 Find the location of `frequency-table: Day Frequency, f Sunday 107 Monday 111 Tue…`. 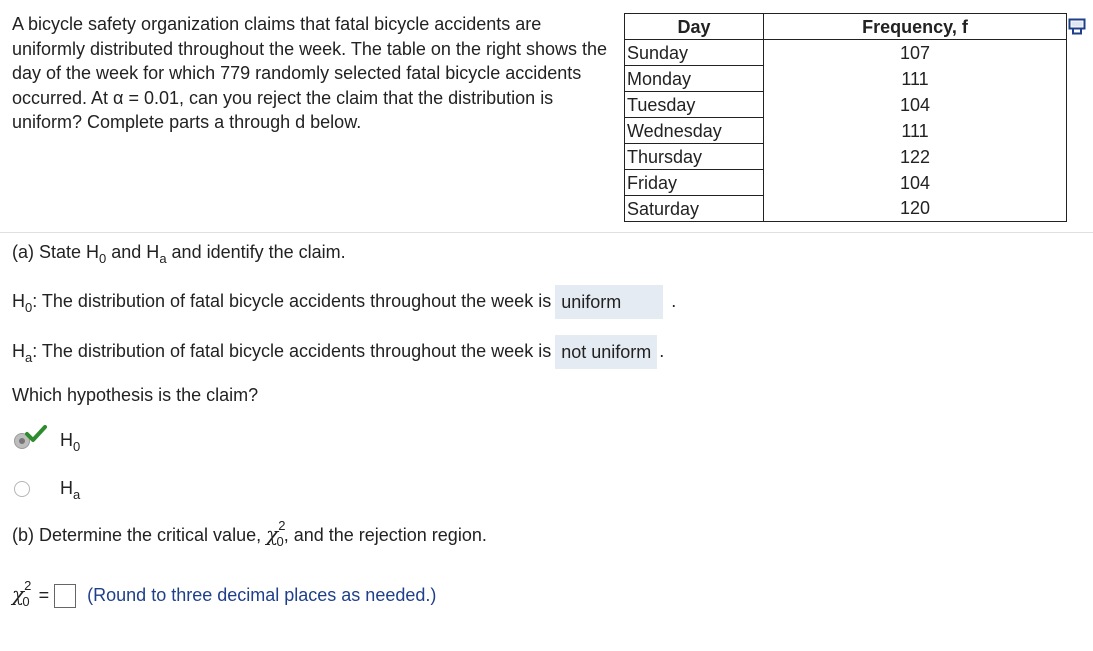

frequency-table: Day Frequency, f Sunday 107 Monday 111 Tue… is located at coordinates (845, 117).